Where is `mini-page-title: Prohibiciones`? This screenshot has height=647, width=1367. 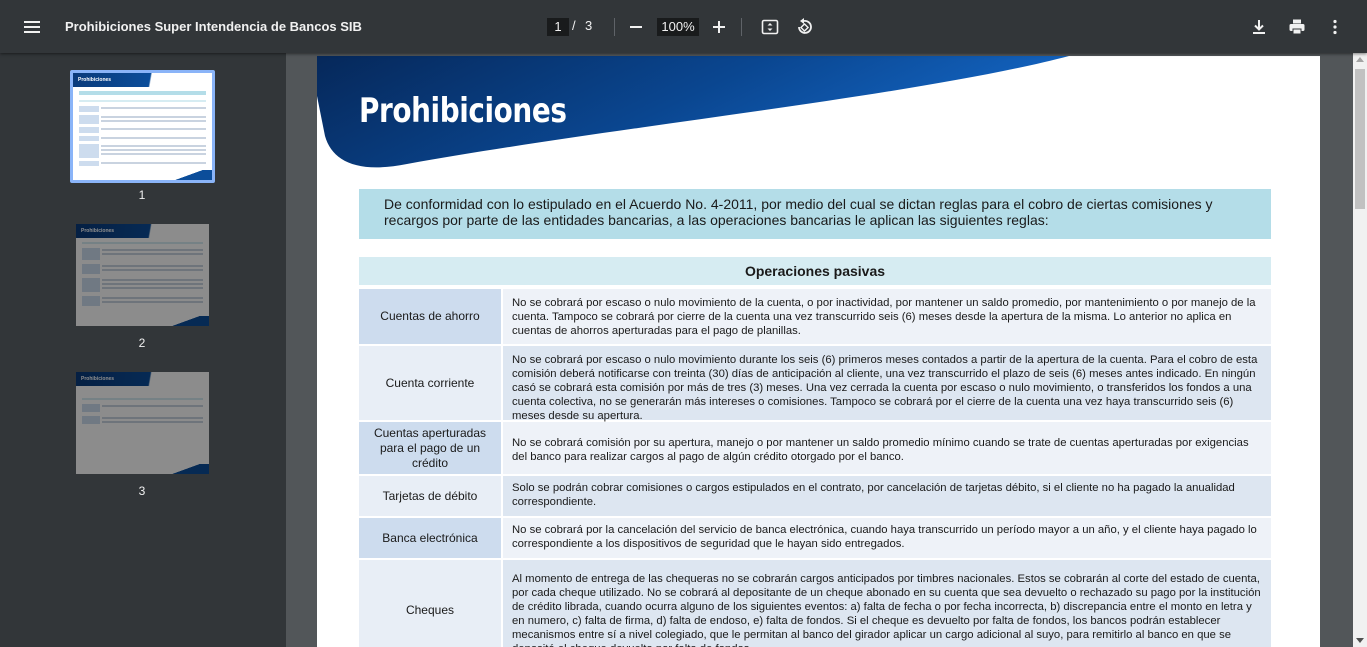 mini-page-title: Prohibiciones is located at coordinates (95, 80).